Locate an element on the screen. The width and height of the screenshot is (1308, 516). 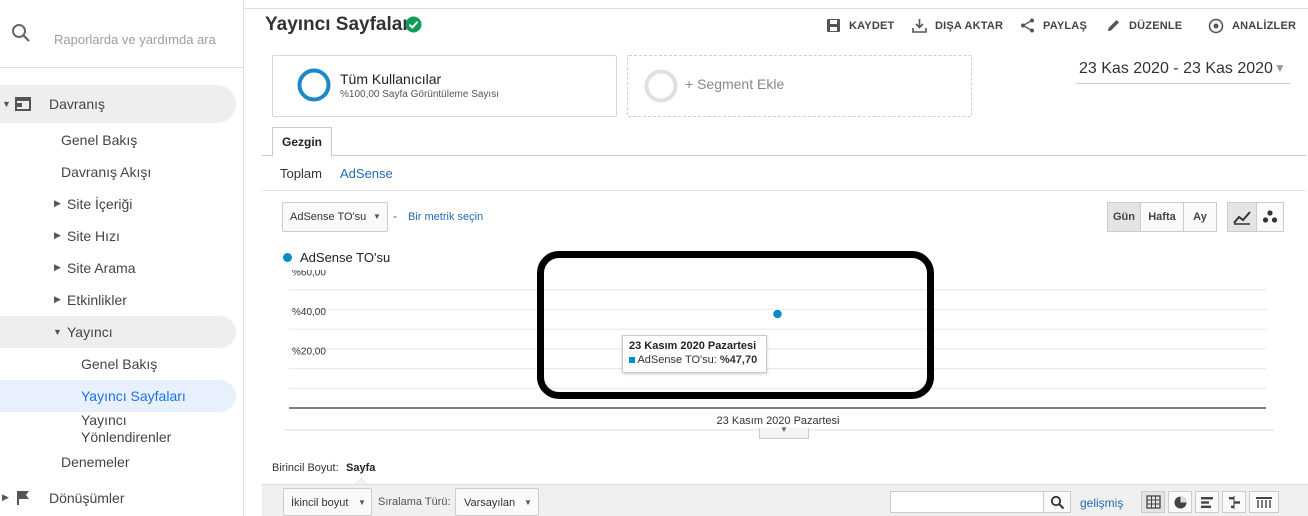
sidebar-item-label: Davranış is located at coordinates (77, 104).